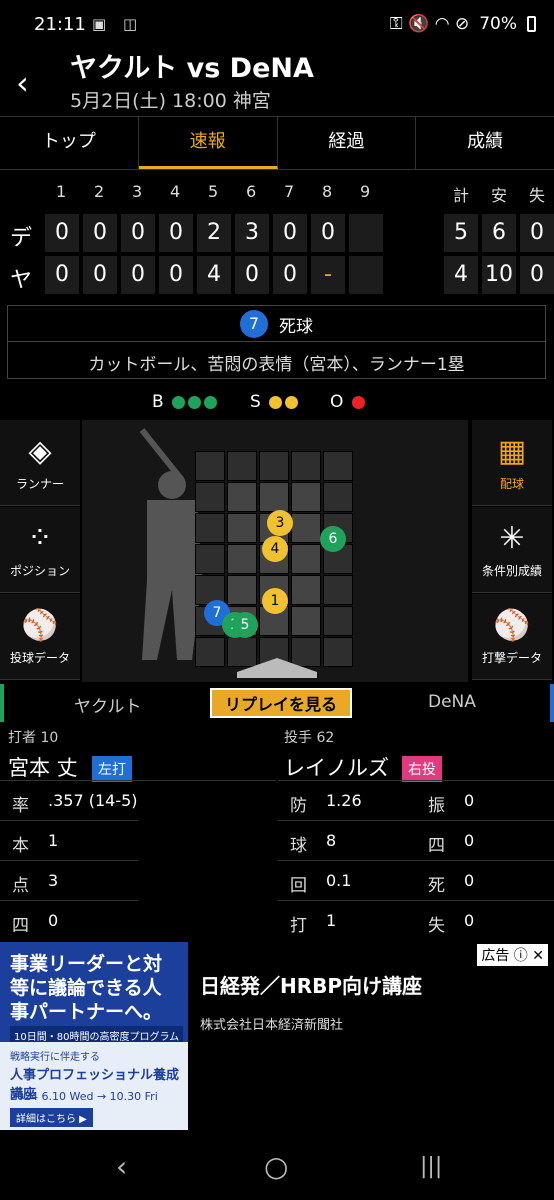 This screenshot has width=554, height=1200. I want to click on total-value: 0, so click(537, 233).